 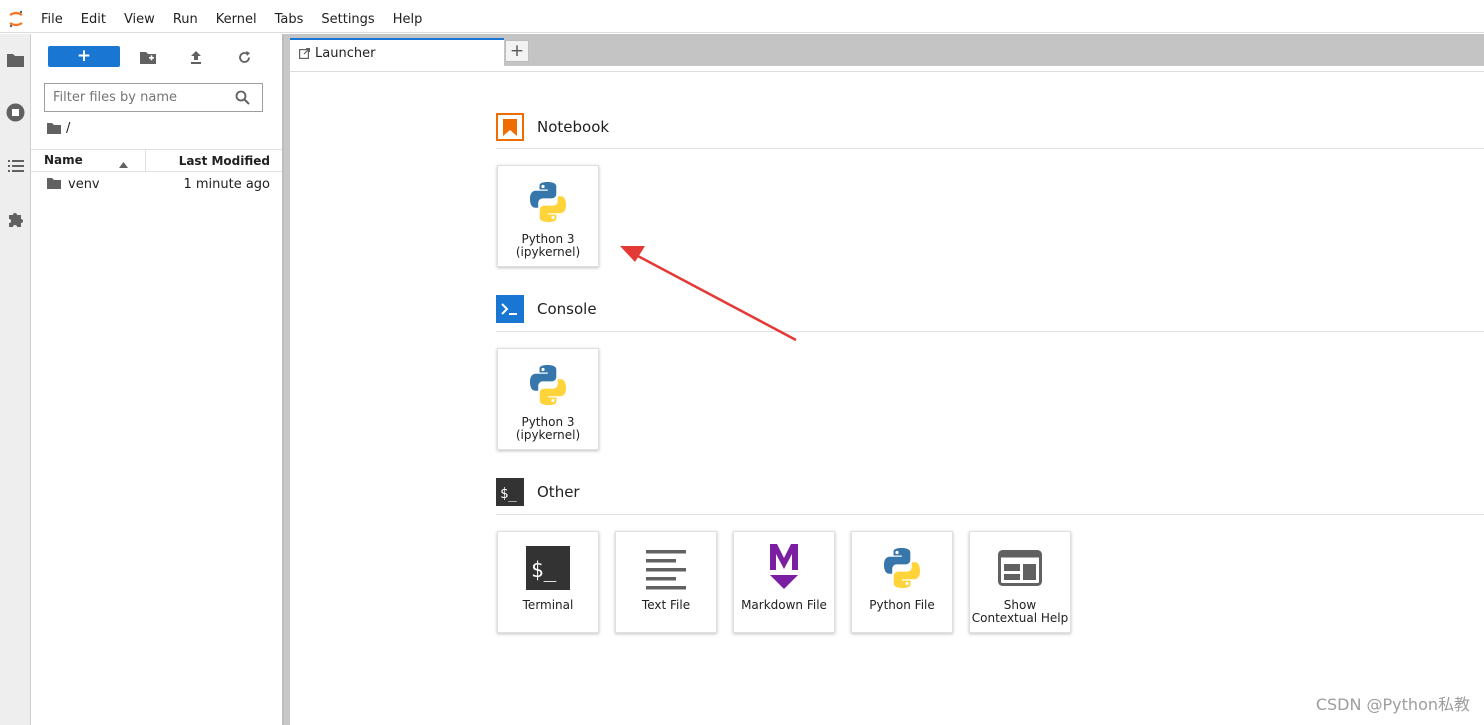 I want to click on card-label: Terminal, so click(x=548, y=605).